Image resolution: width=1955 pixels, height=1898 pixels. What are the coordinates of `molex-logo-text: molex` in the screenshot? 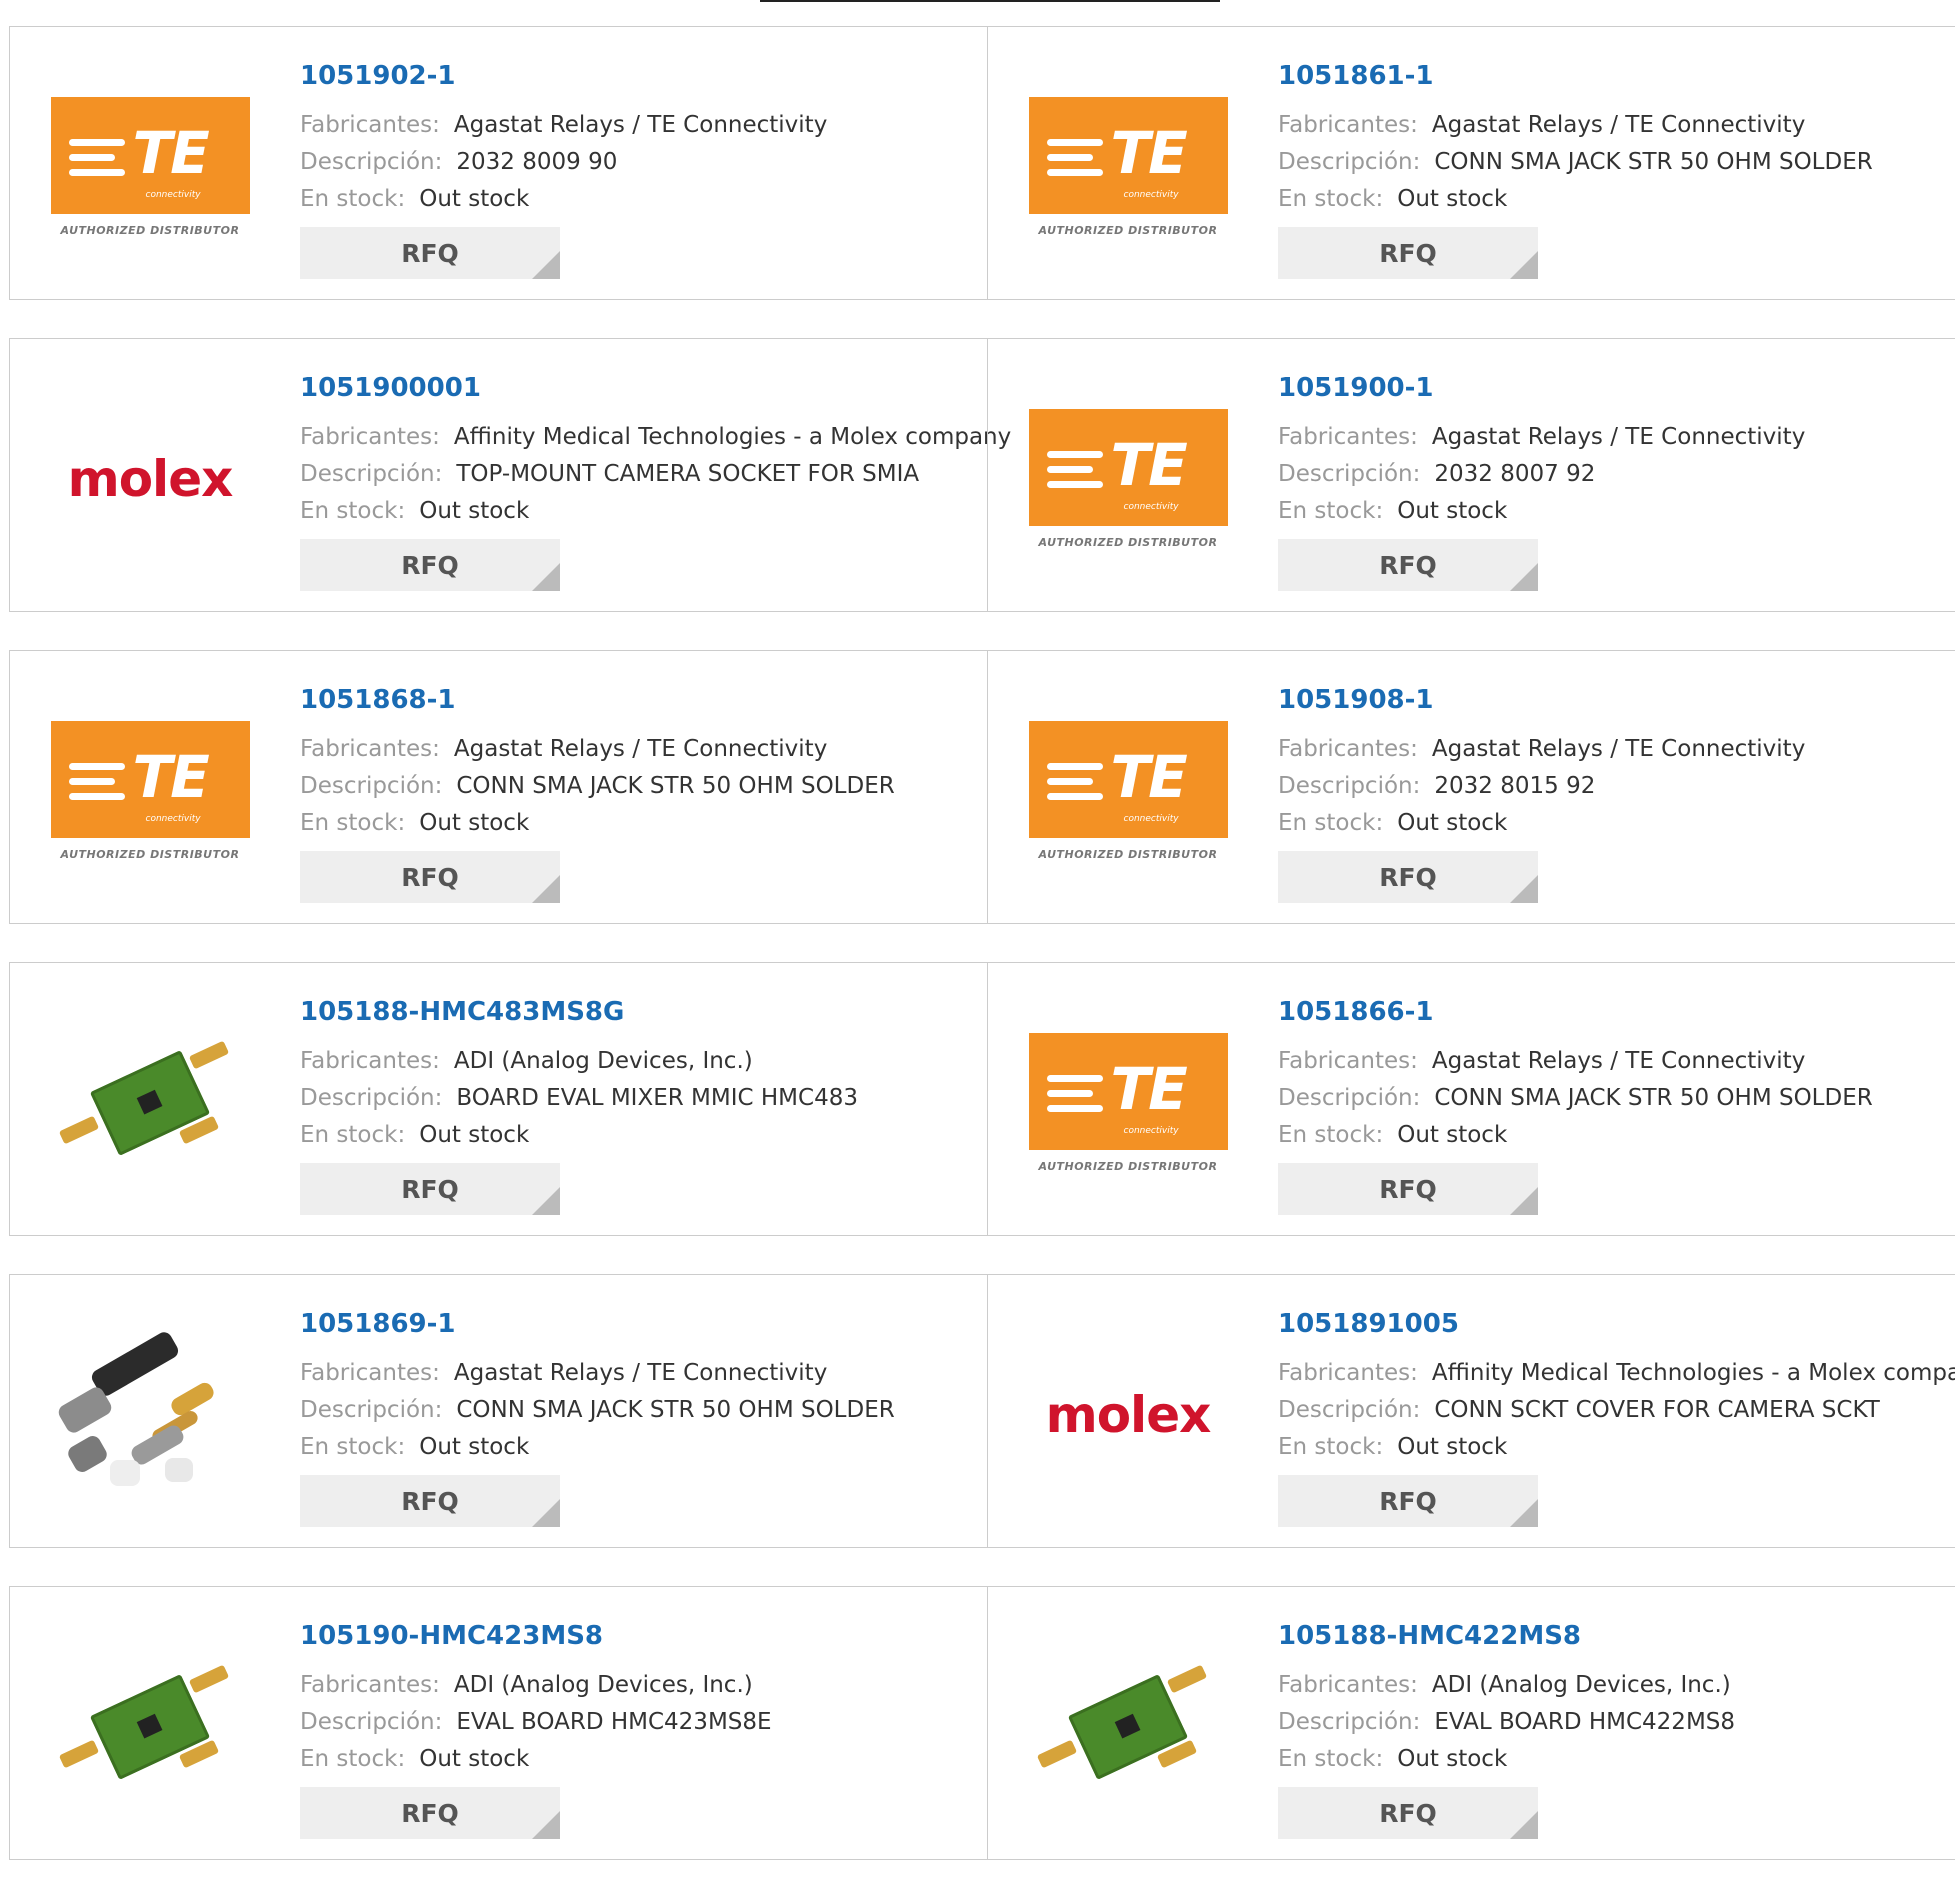 It's located at (1128, 1415).